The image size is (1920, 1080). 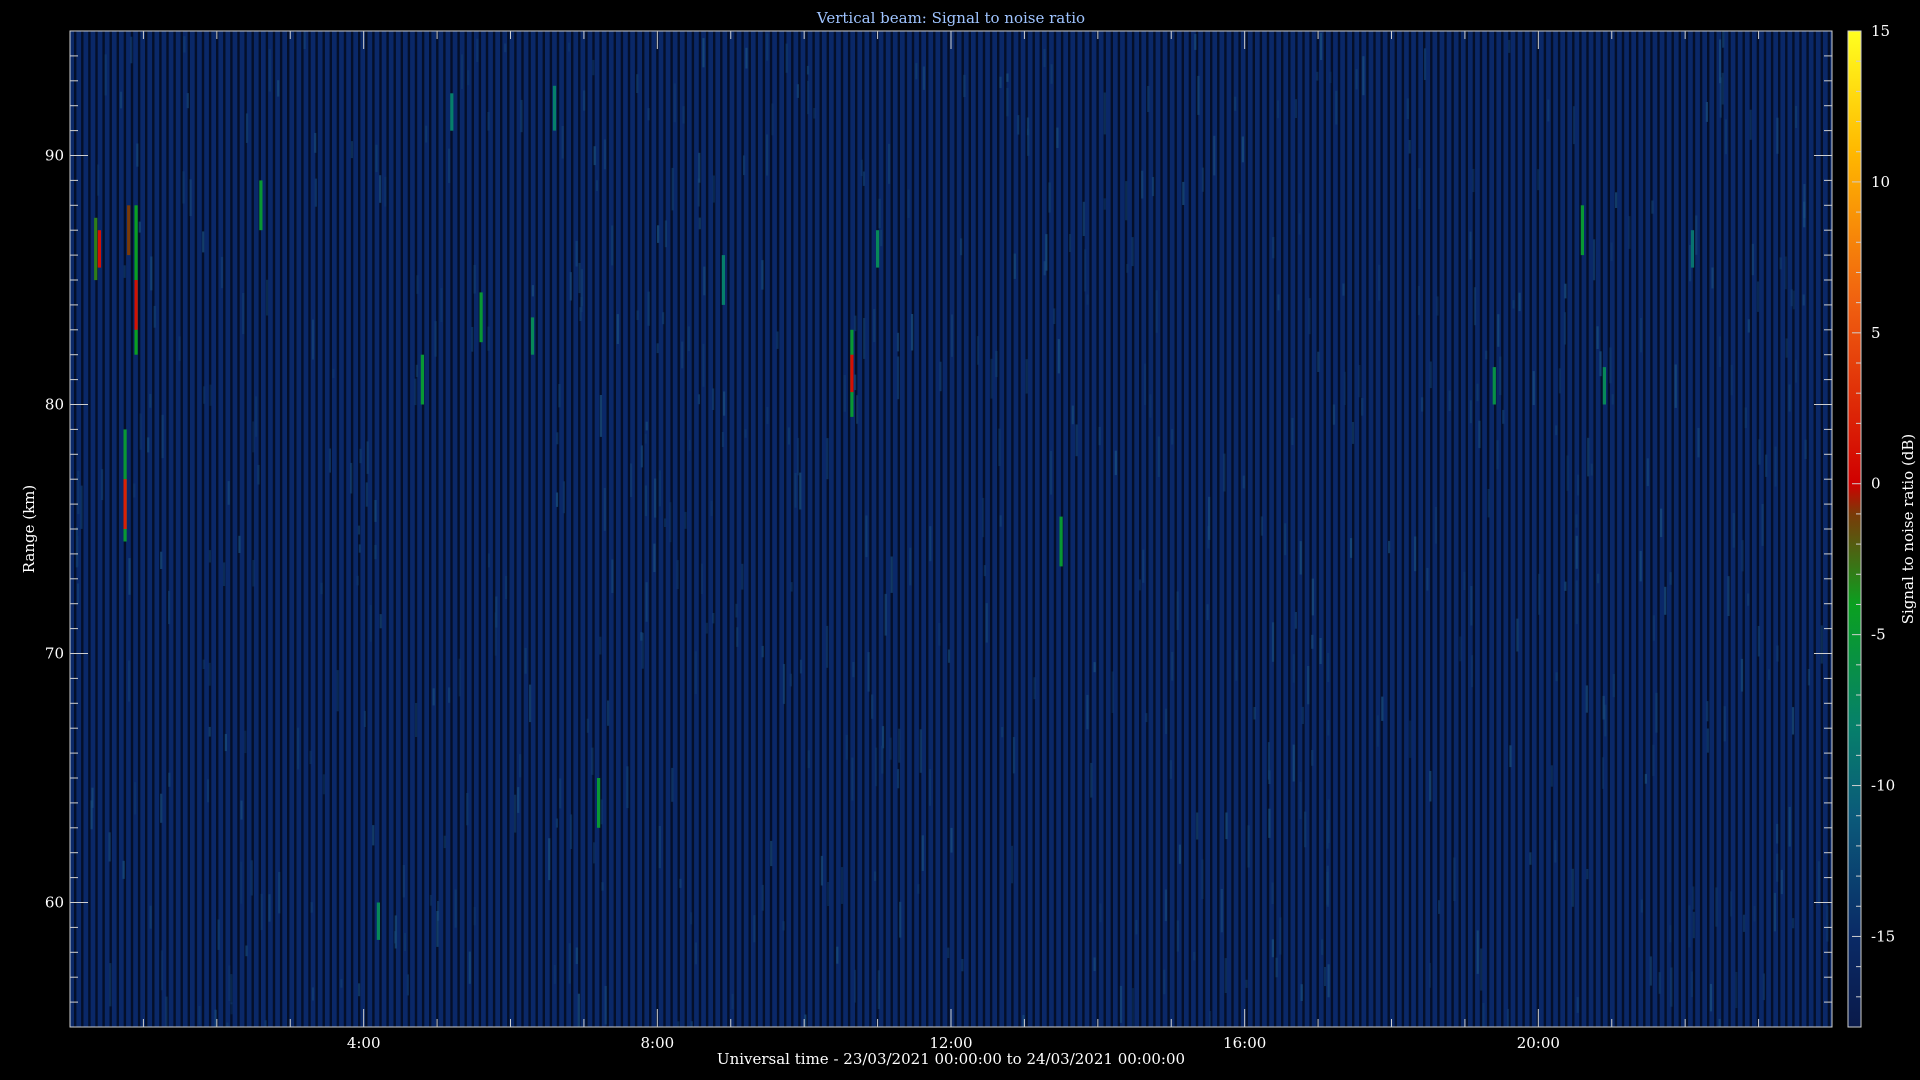 What do you see at coordinates (29, 529) in the screenshot?
I see `y-axis-label: Range (km)` at bounding box center [29, 529].